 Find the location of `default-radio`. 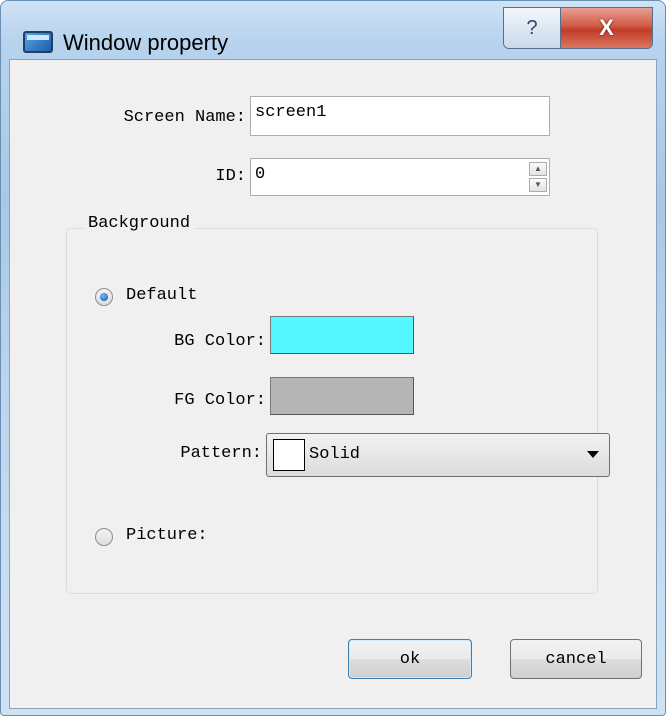

default-radio is located at coordinates (104, 297).